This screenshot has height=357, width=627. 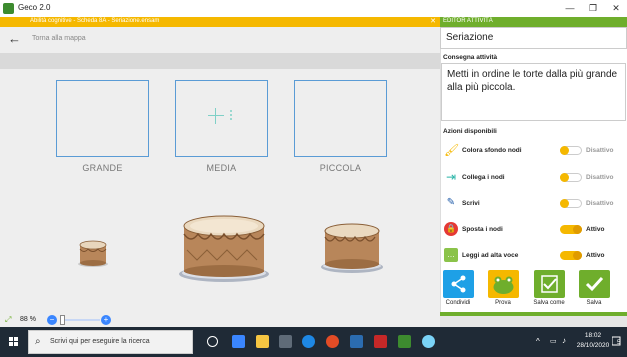 What do you see at coordinates (533, 321) in the screenshot?
I see `editor-footer` at bounding box center [533, 321].